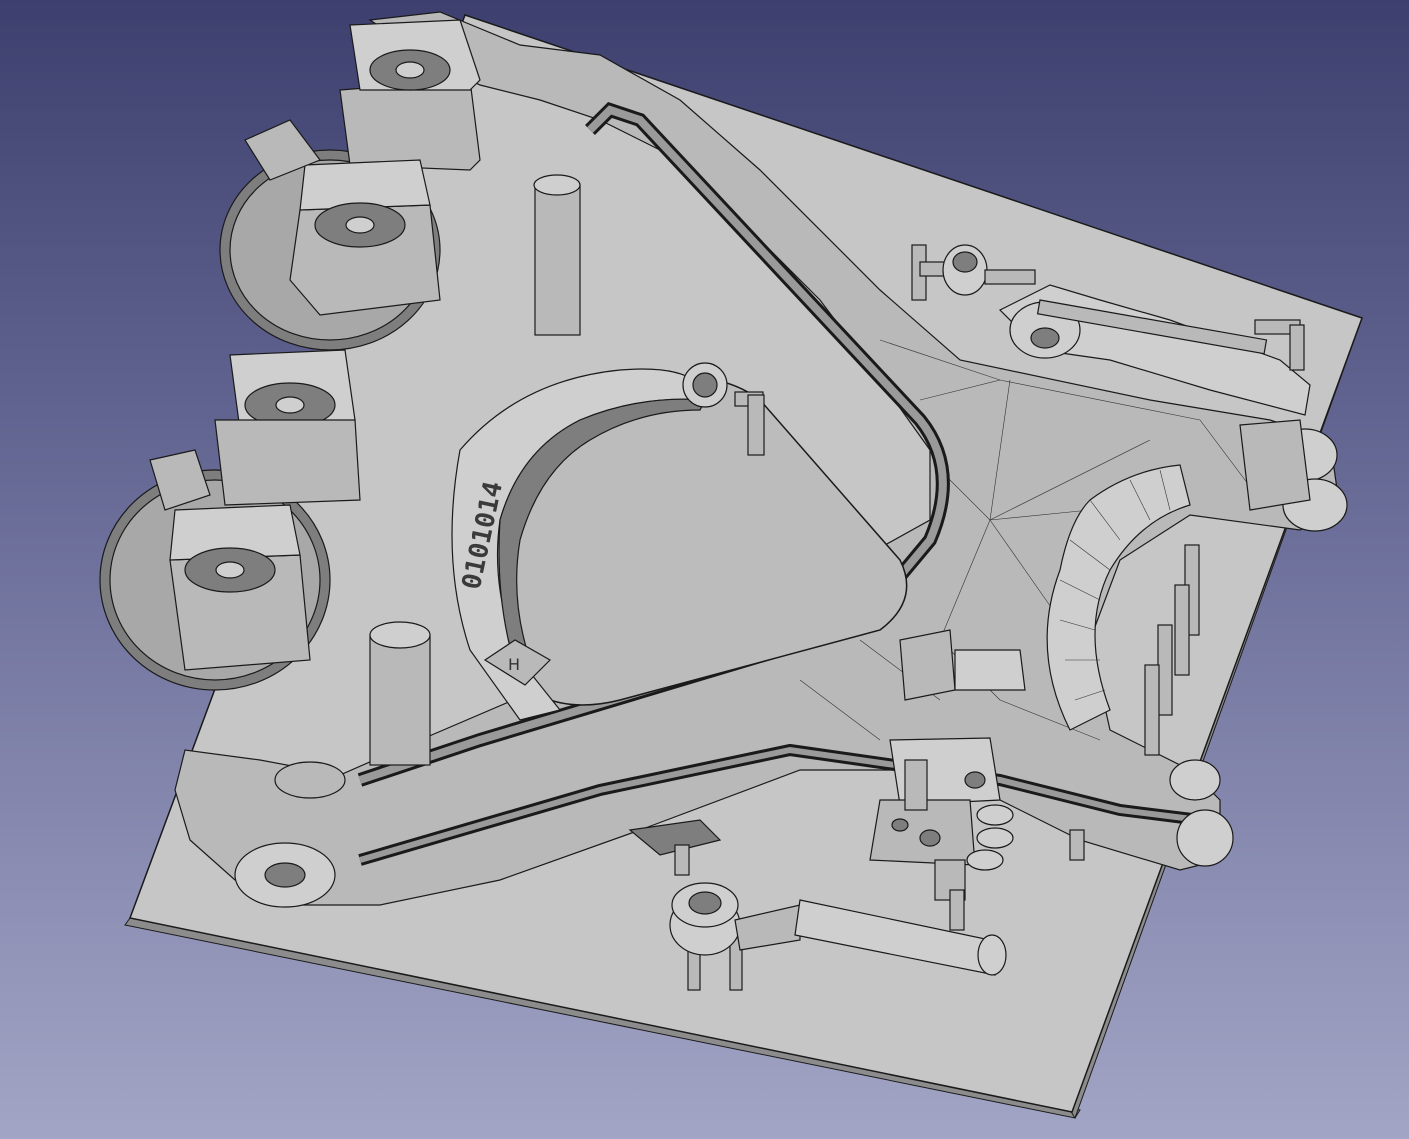 The image size is (1409, 1139). I want to click on pin-upper, so click(557, 255).